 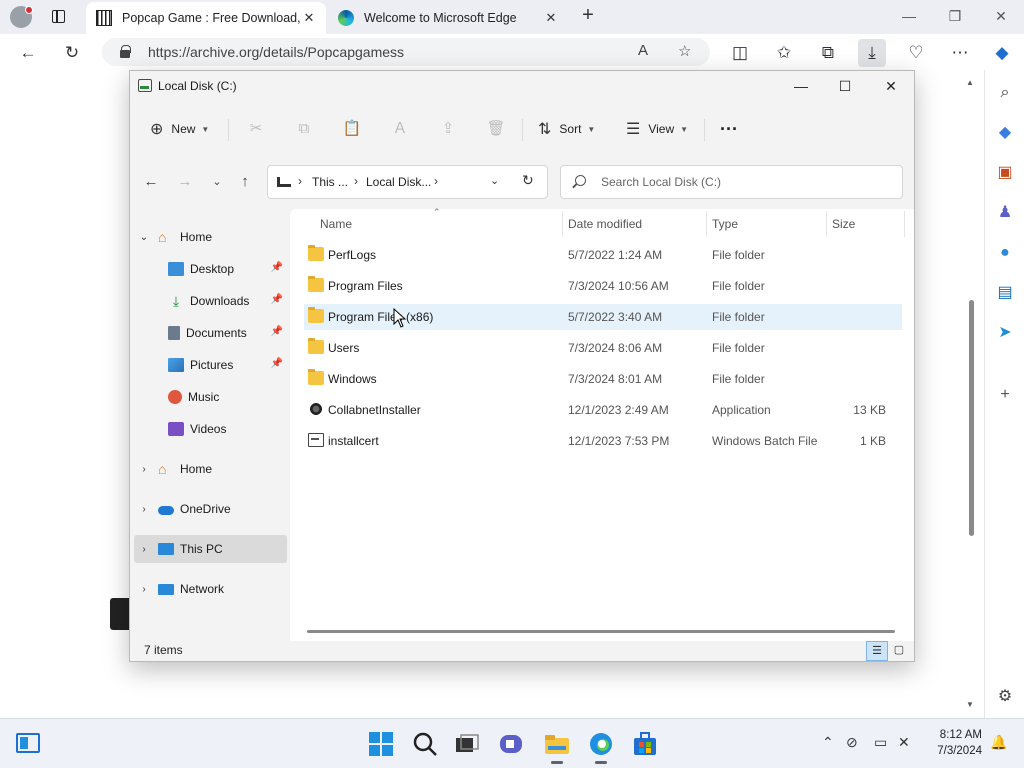 I want to click on recent-locations-chevron-icon: ⌄, so click(x=217, y=182).